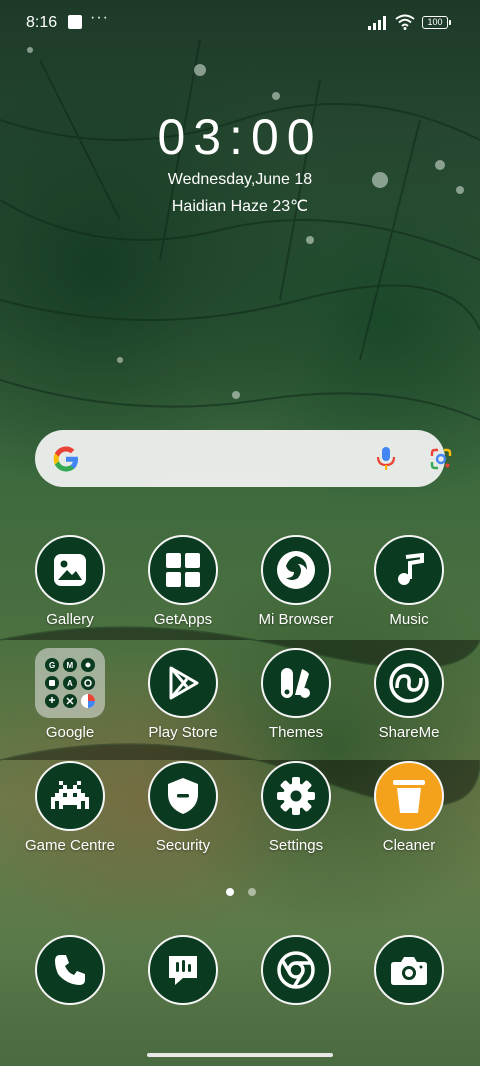  What do you see at coordinates (70, 732) in the screenshot?
I see `app-label: Google` at bounding box center [70, 732].